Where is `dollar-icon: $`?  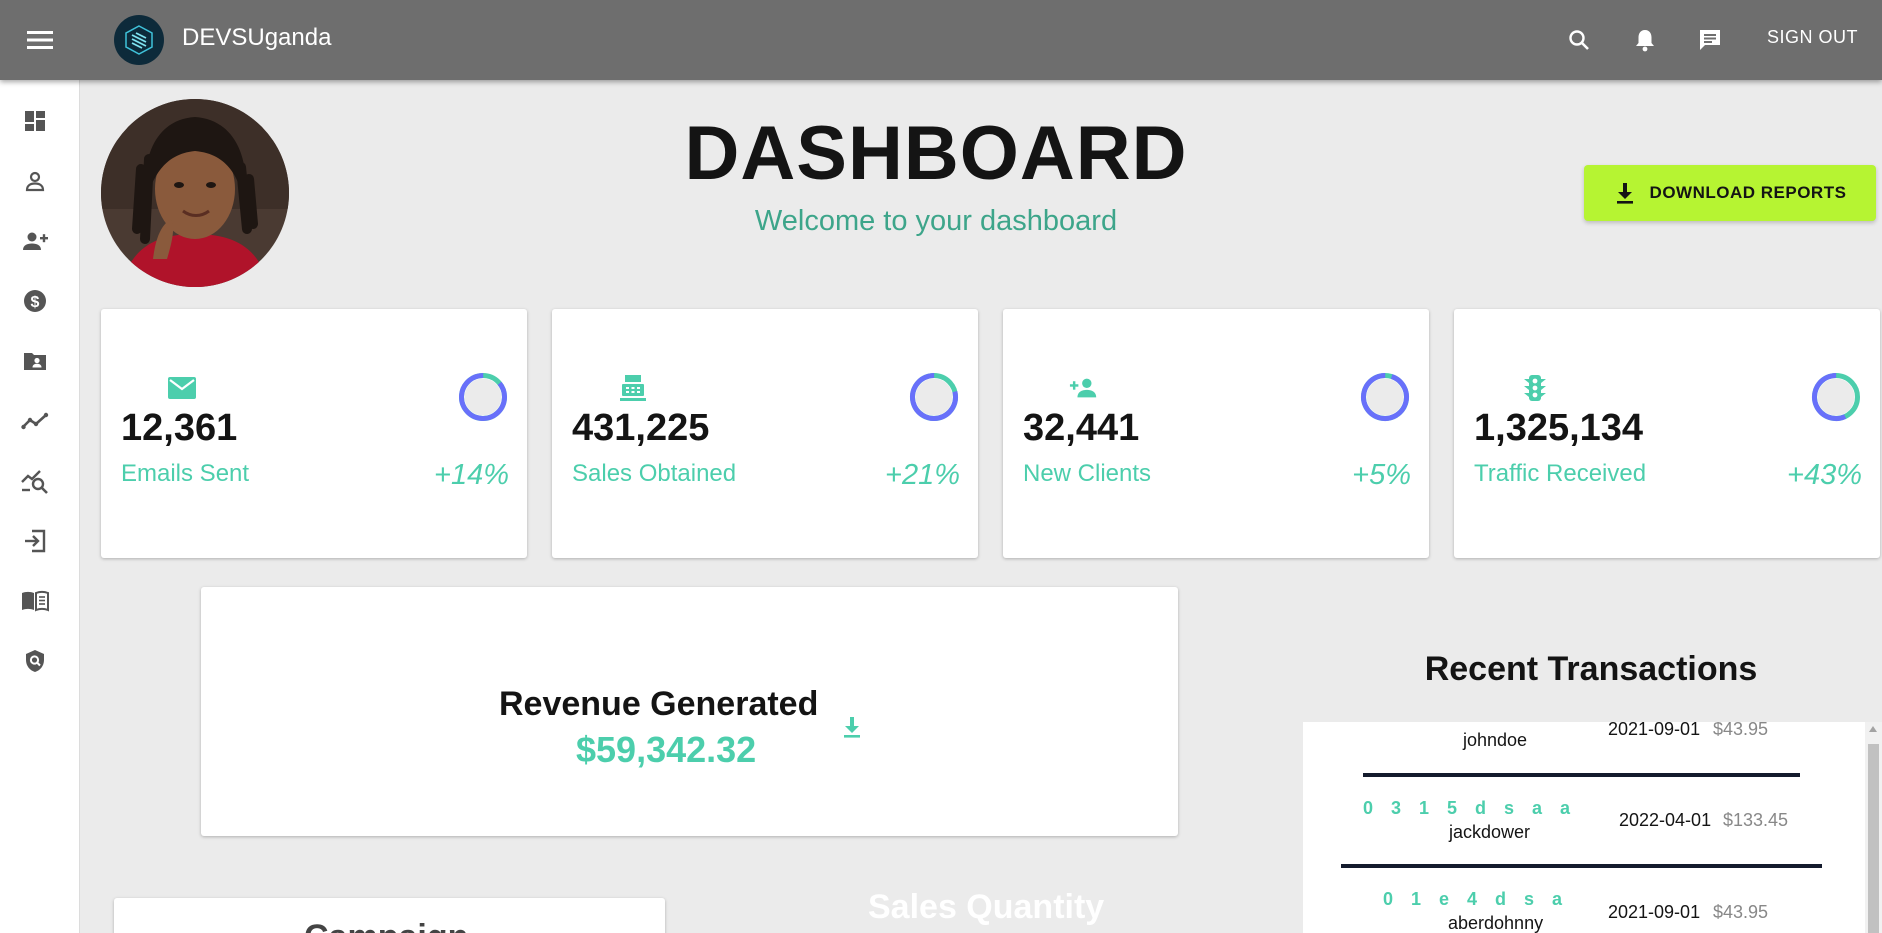
dollar-icon: $ is located at coordinates (35, 301).